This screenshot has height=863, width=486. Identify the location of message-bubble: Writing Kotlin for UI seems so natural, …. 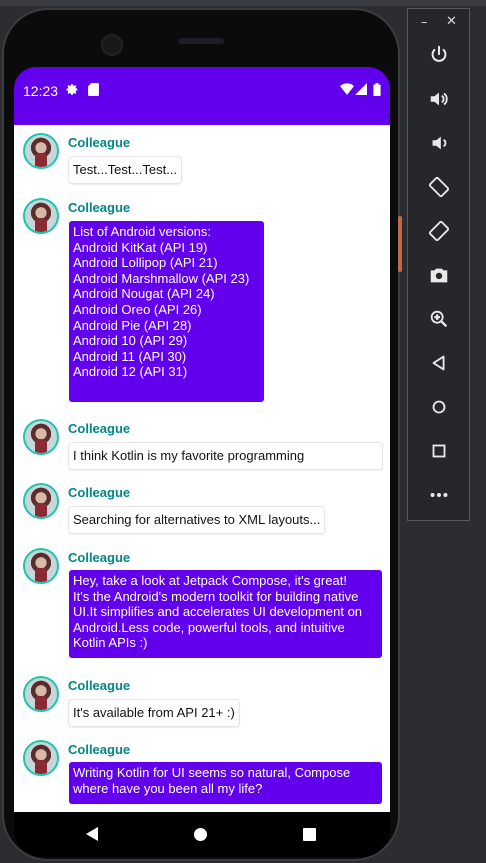
(225, 783).